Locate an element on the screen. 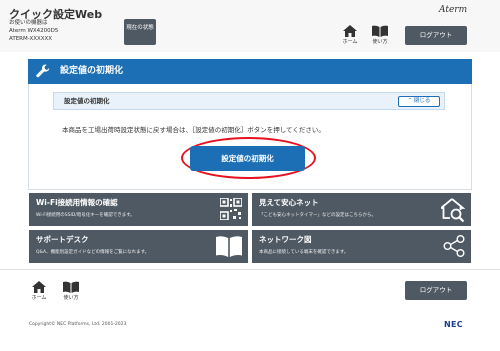 The height and width of the screenshot is (351, 500). tile-title: サポートデスク is located at coordinates (62, 239).